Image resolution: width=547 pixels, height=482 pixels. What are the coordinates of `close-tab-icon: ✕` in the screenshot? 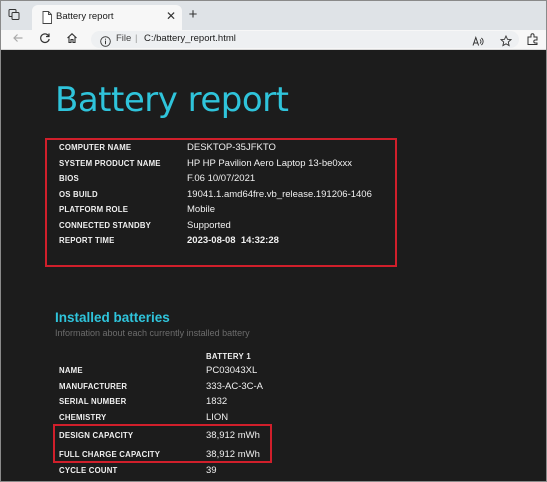 It's located at (171, 16).